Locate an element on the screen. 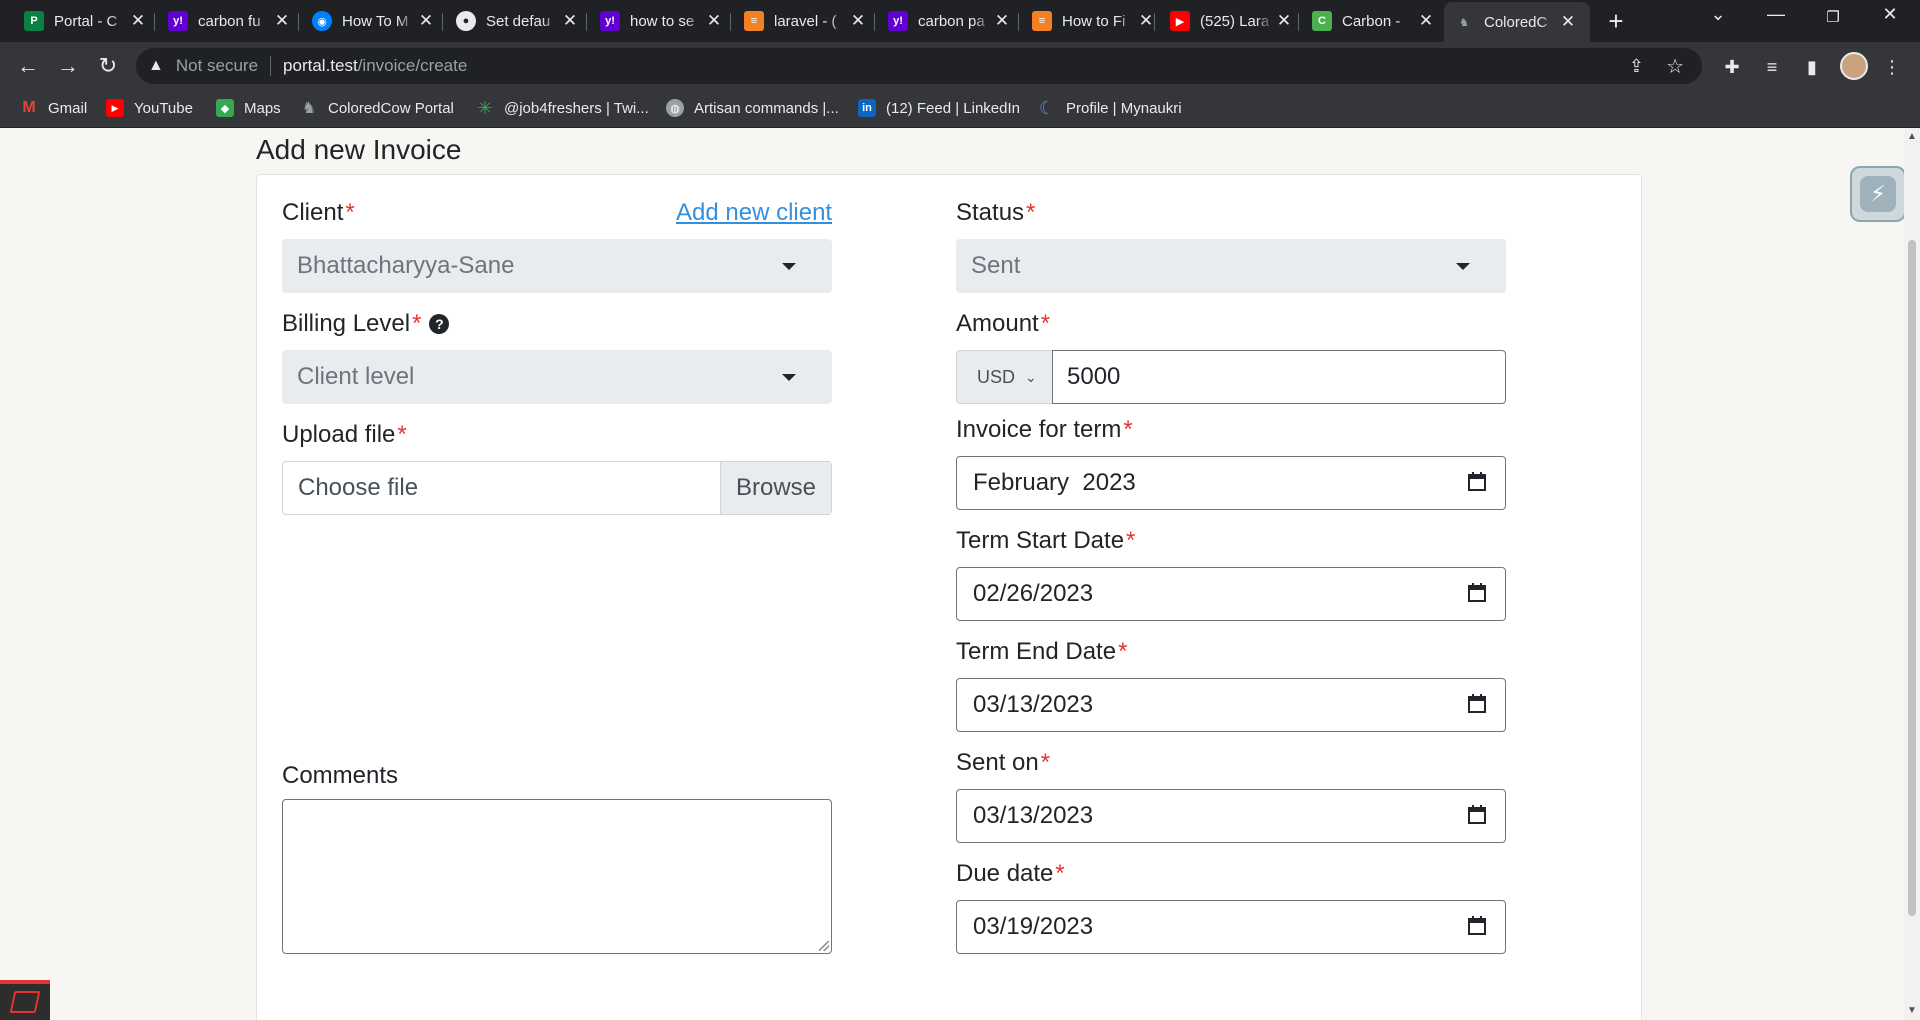 The image size is (1920, 1020). url-host: portal.test is located at coordinates (320, 66).